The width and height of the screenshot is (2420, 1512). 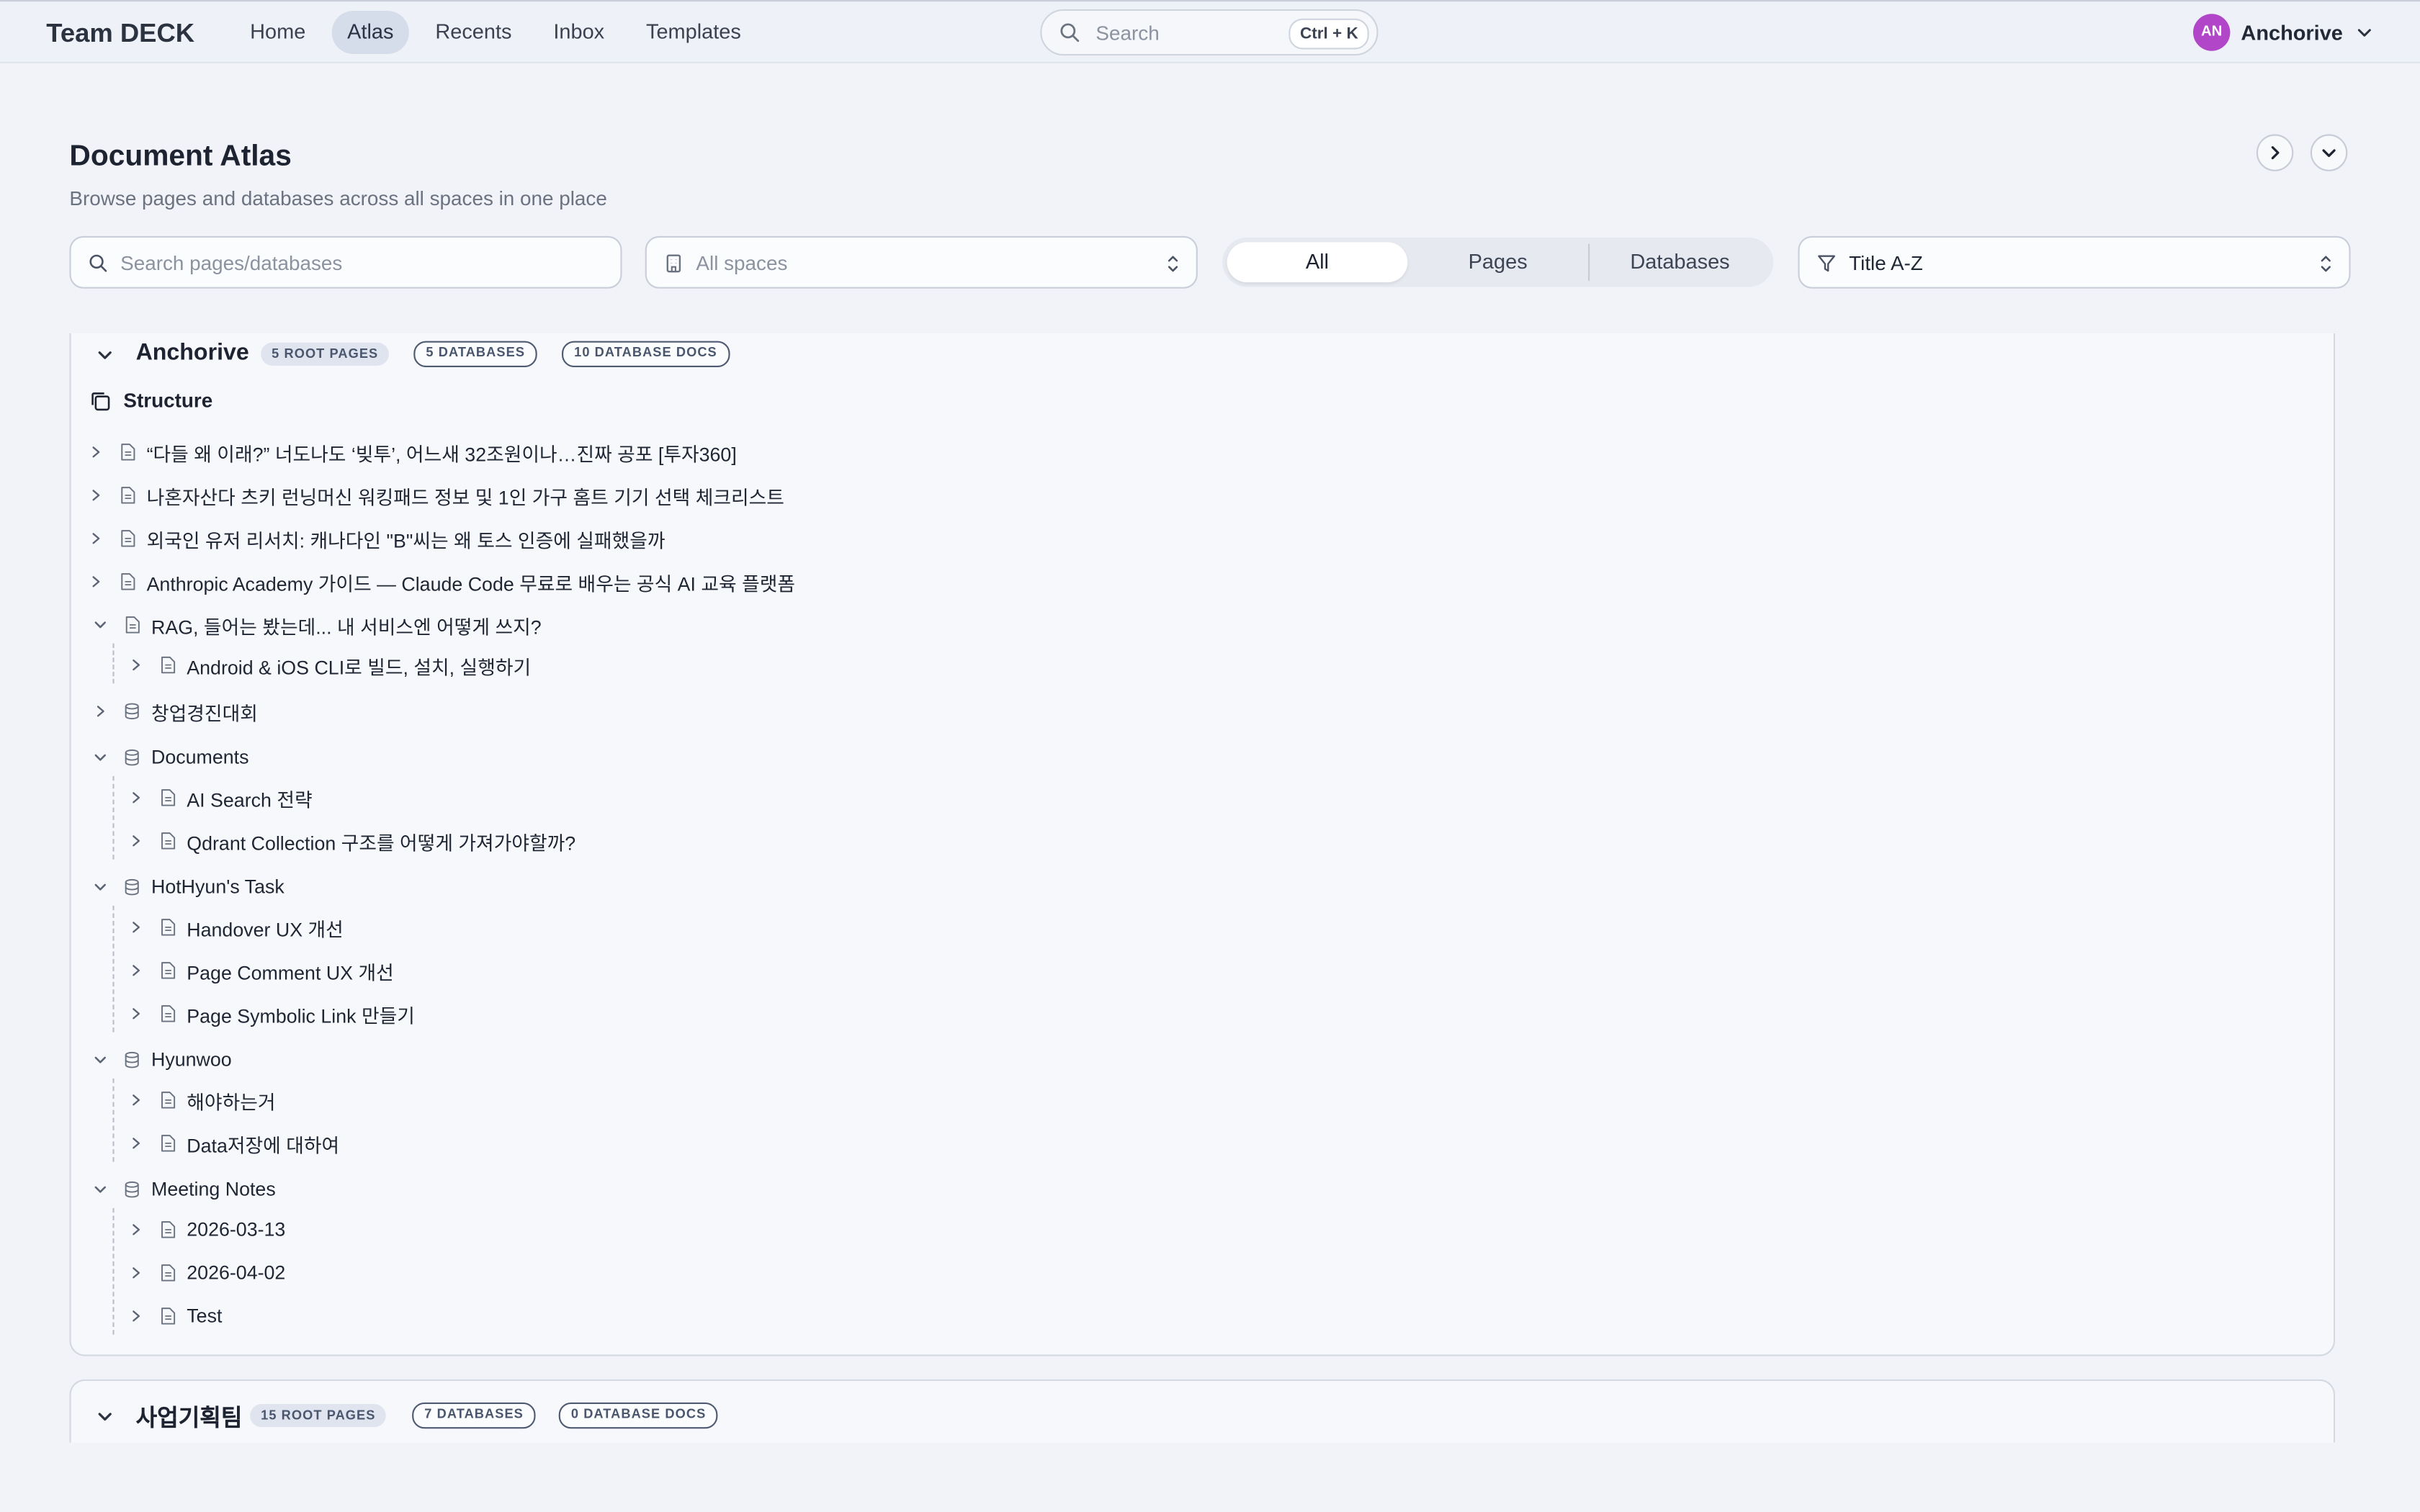 I want to click on tree-item-label: Hyunwoo, so click(x=191, y=1060).